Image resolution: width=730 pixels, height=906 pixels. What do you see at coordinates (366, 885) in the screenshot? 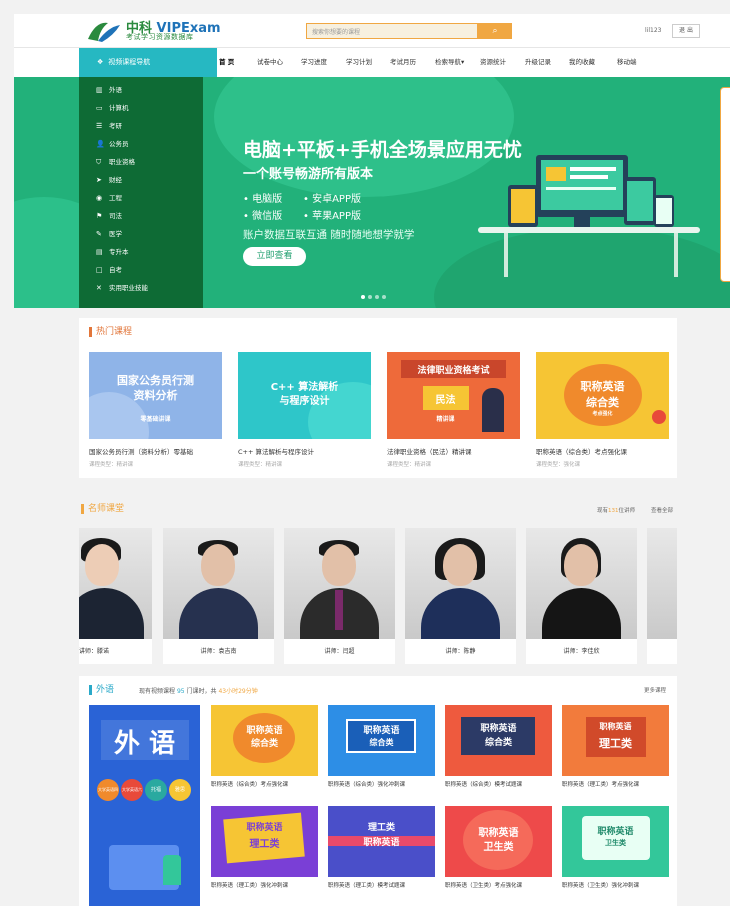
I see `course-name: 职称英语（理工类）模考试题课` at bounding box center [366, 885].